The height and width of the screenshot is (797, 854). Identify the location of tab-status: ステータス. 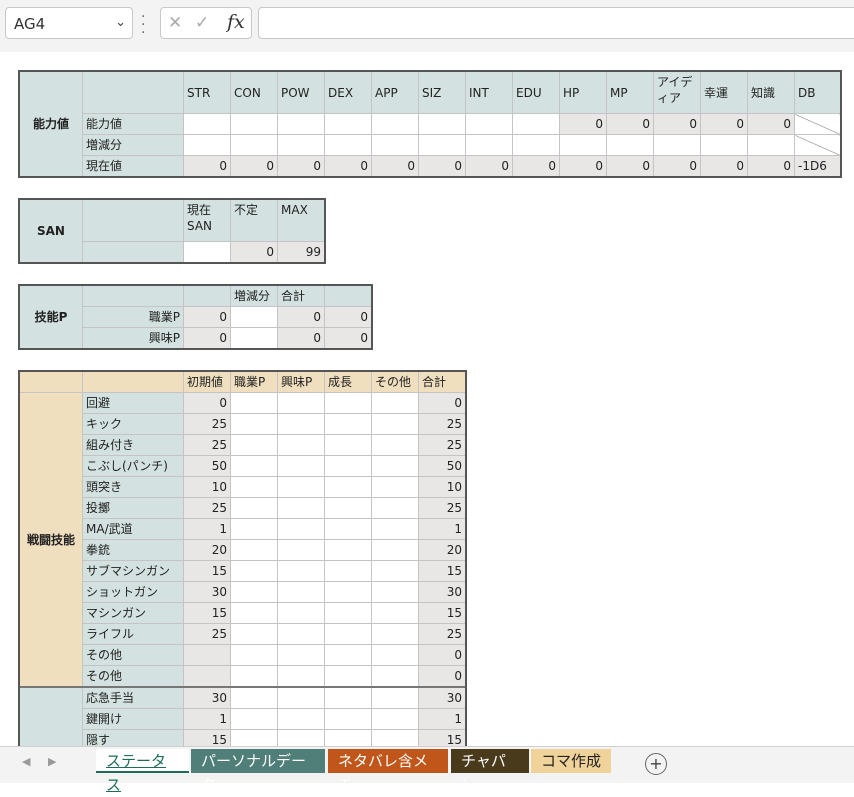
(142, 771).